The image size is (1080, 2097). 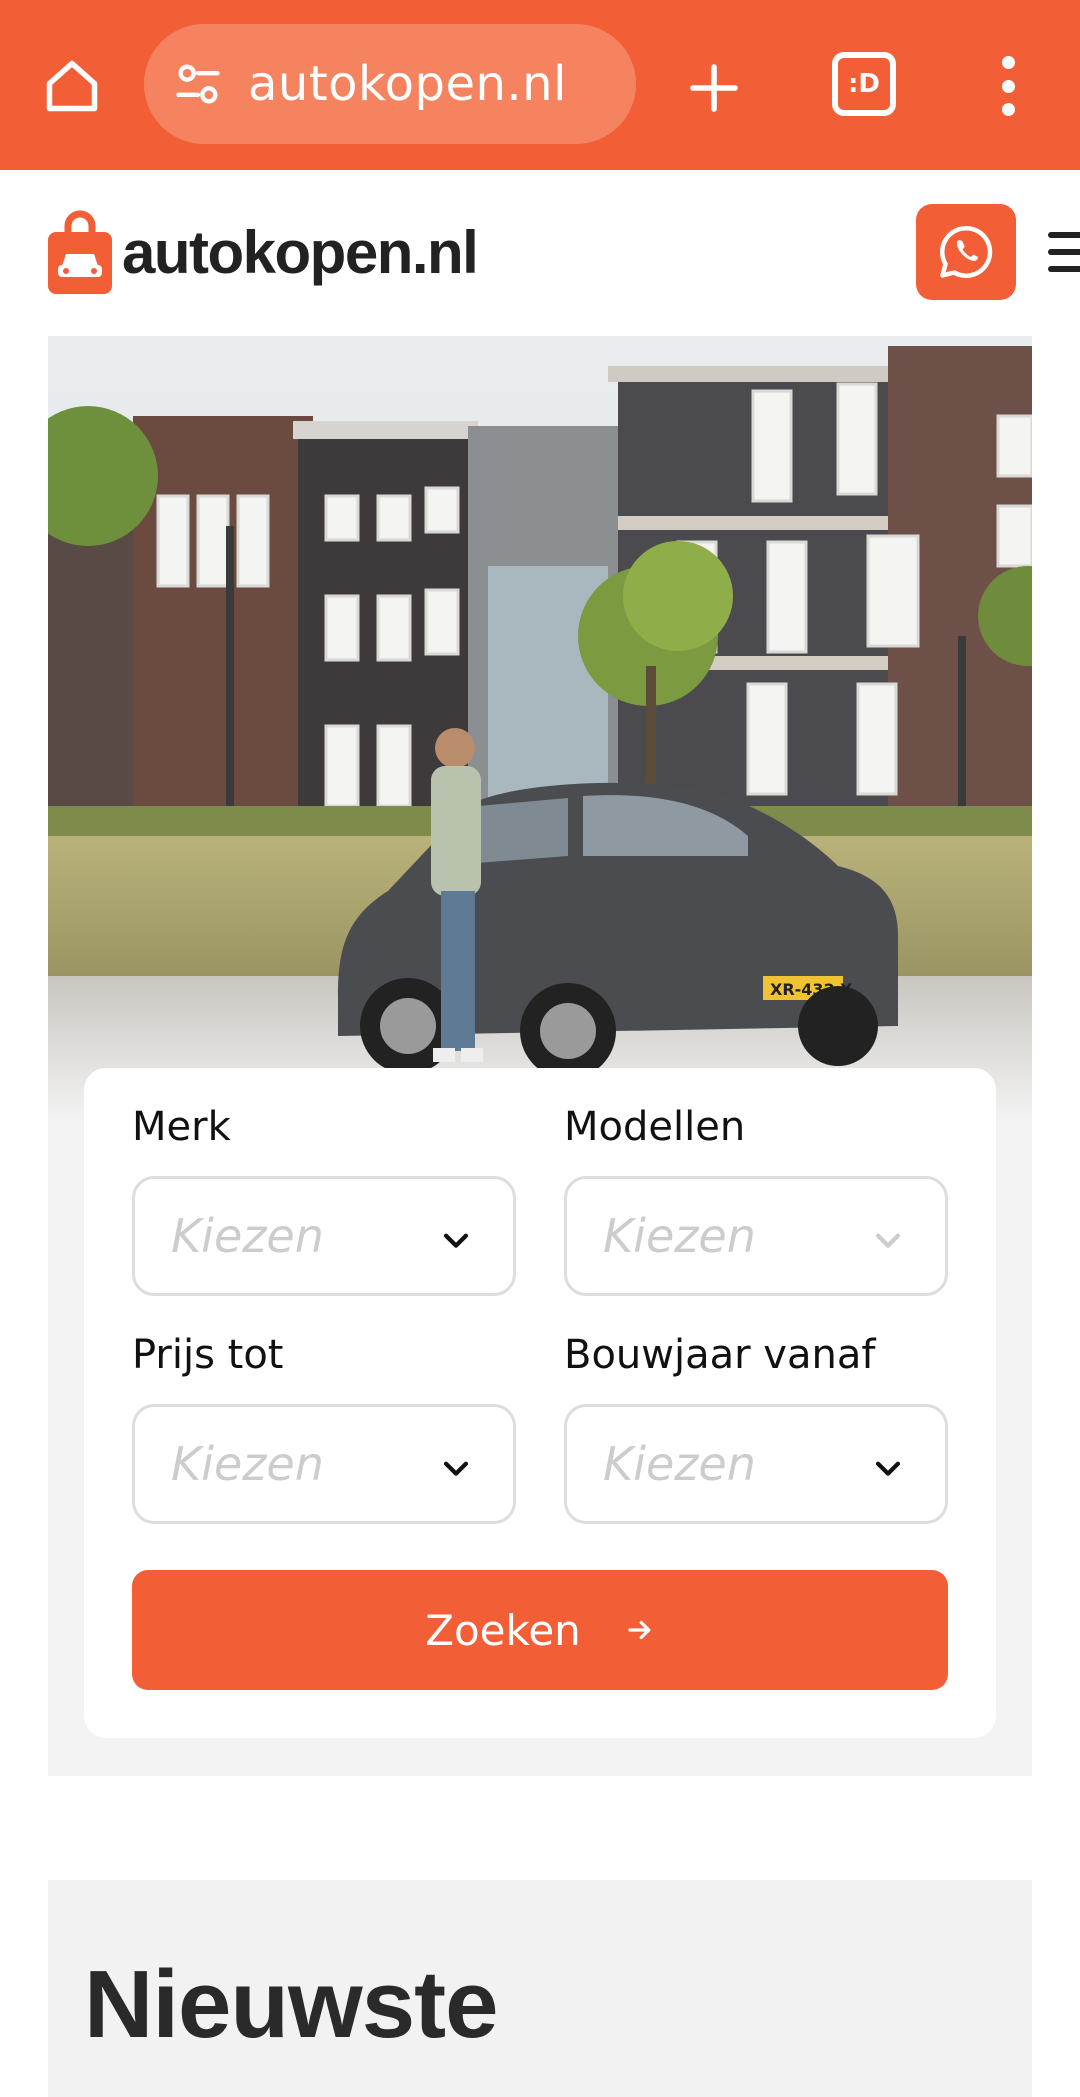 I want to click on select-bouwjaar-vanaf-placeholder: Kiezen, so click(x=679, y=1464).